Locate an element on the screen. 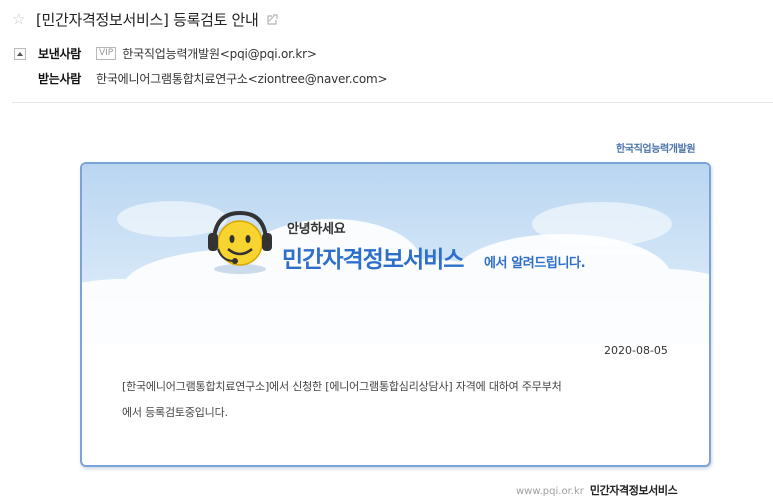 This screenshot has height=504, width=773. vip-badge: VIP is located at coordinates (106, 53).